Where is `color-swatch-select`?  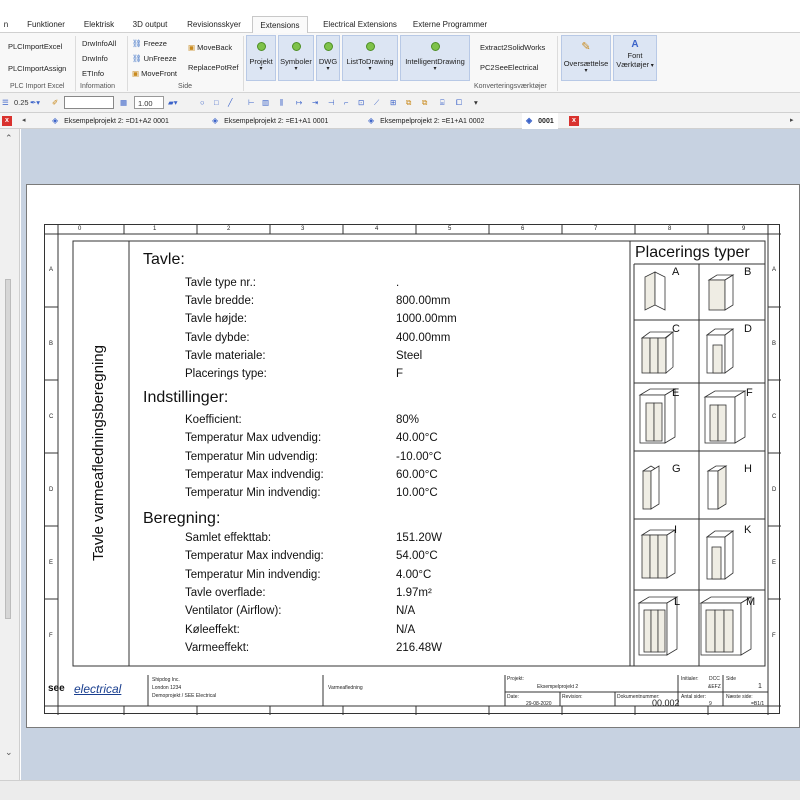 color-swatch-select is located at coordinates (89, 102).